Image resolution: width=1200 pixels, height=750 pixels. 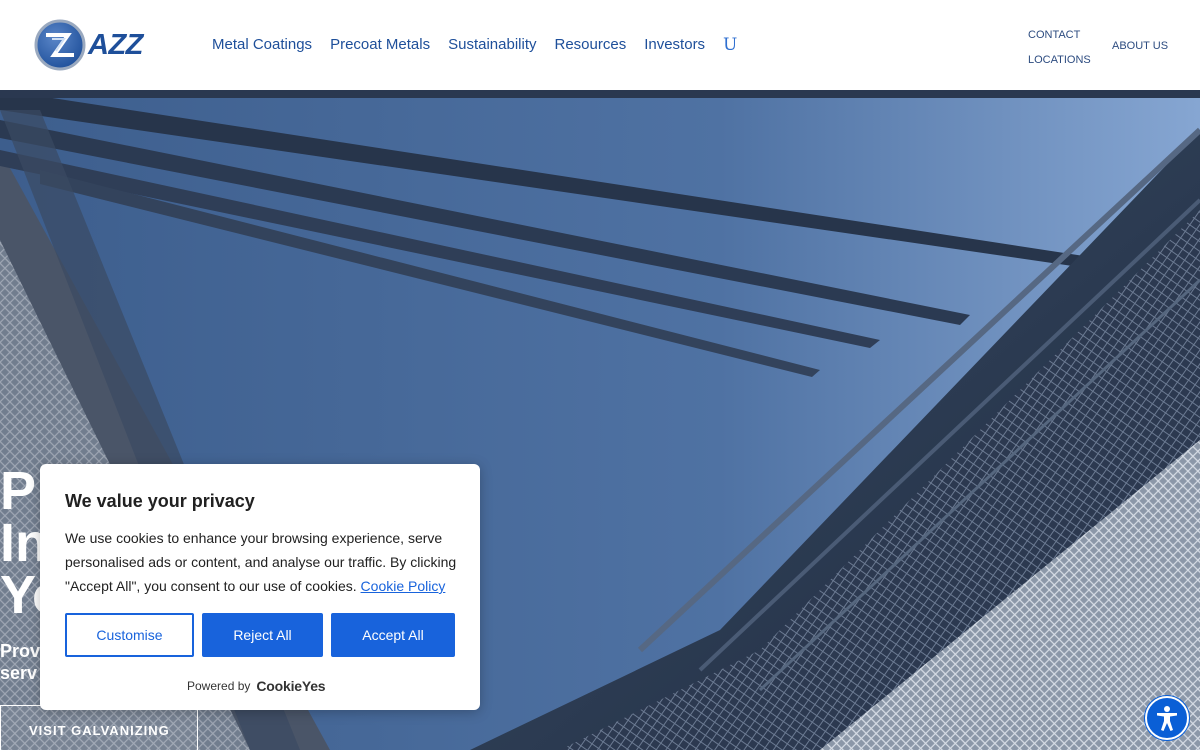 I want to click on logo-text: AZZ, so click(x=115, y=44).